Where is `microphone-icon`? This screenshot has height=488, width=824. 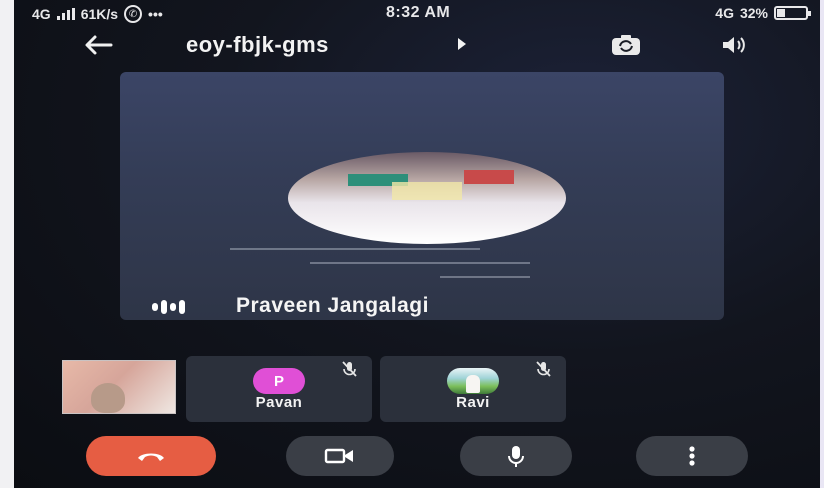
microphone-icon is located at coordinates (516, 456).